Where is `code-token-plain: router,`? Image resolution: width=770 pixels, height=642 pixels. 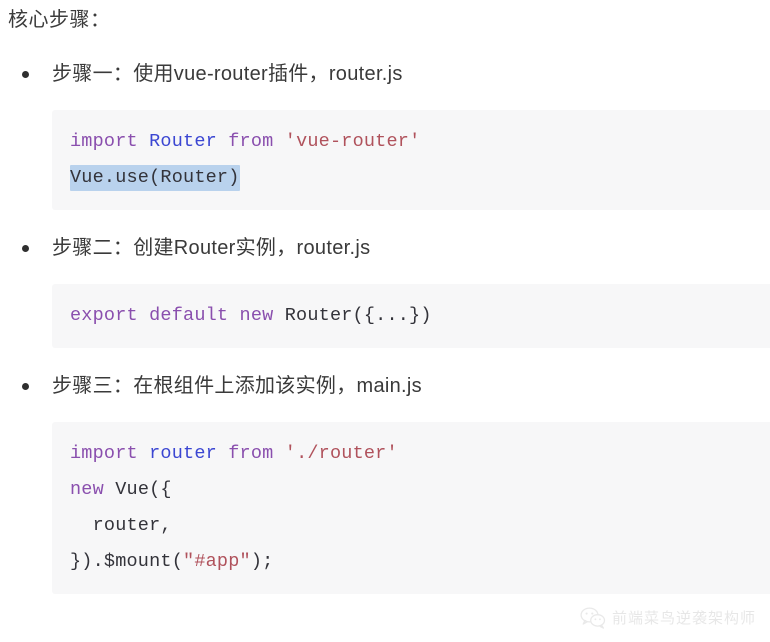 code-token-plain: router, is located at coordinates (121, 525).